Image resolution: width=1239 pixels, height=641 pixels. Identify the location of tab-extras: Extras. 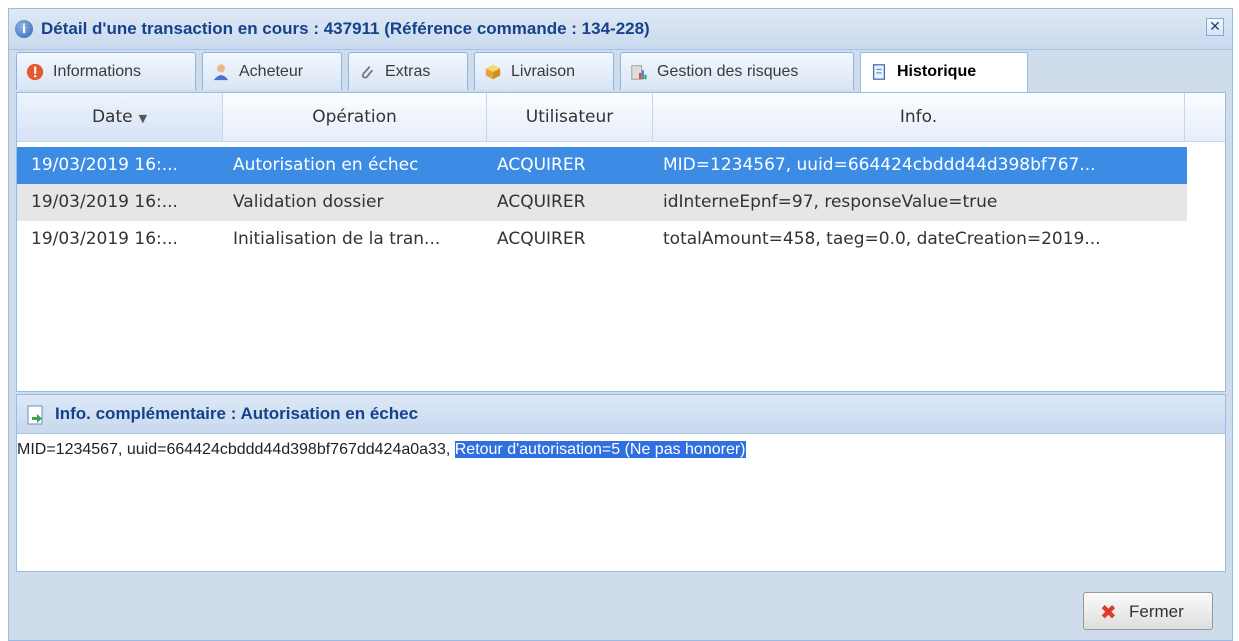
(408, 71).